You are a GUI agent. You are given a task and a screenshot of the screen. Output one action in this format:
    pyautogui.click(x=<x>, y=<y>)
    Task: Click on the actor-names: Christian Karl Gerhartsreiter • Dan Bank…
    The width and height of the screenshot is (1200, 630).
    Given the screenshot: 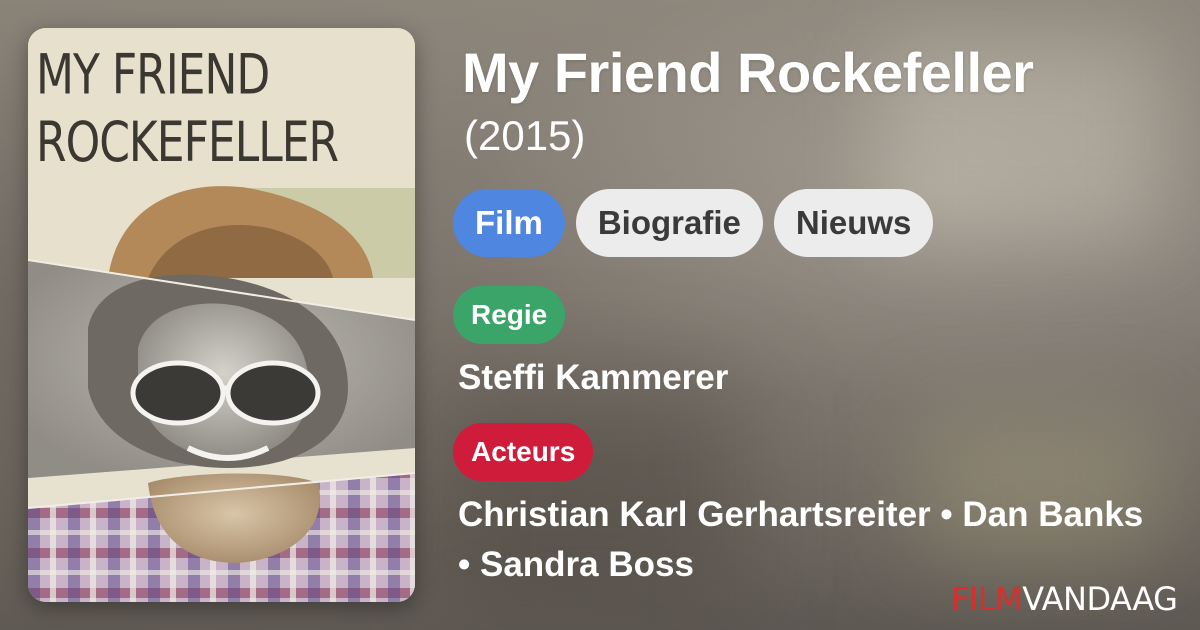 What is the action you would take?
    pyautogui.click(x=808, y=540)
    